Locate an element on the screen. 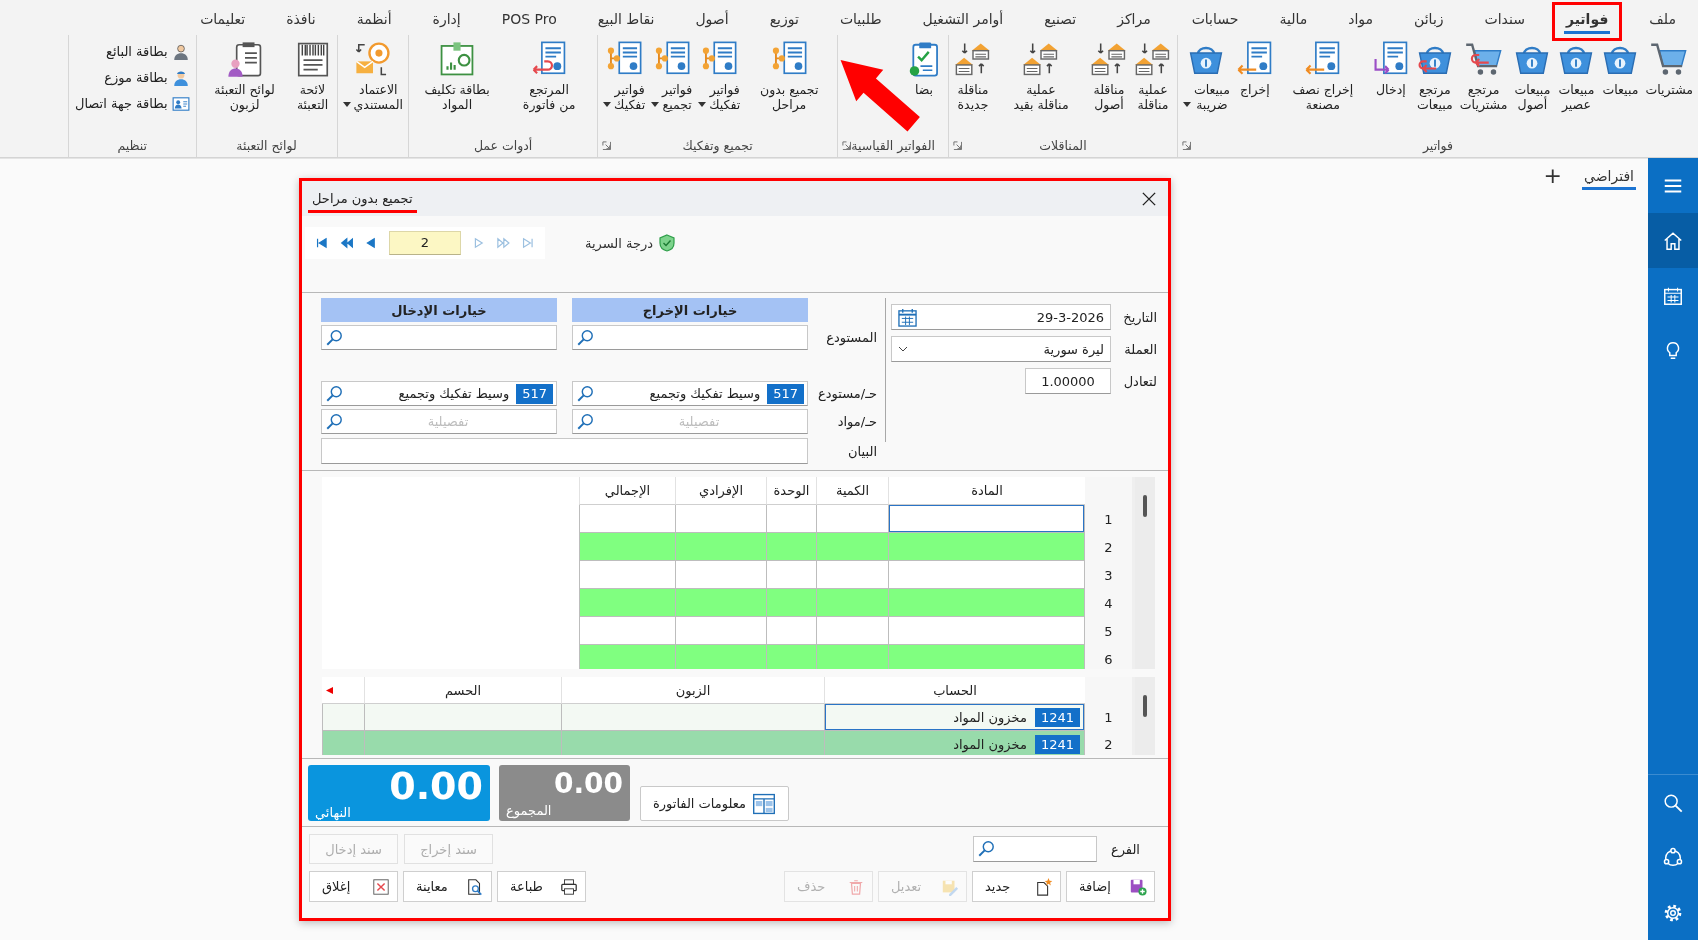  close-icon is located at coordinates (1149, 198).